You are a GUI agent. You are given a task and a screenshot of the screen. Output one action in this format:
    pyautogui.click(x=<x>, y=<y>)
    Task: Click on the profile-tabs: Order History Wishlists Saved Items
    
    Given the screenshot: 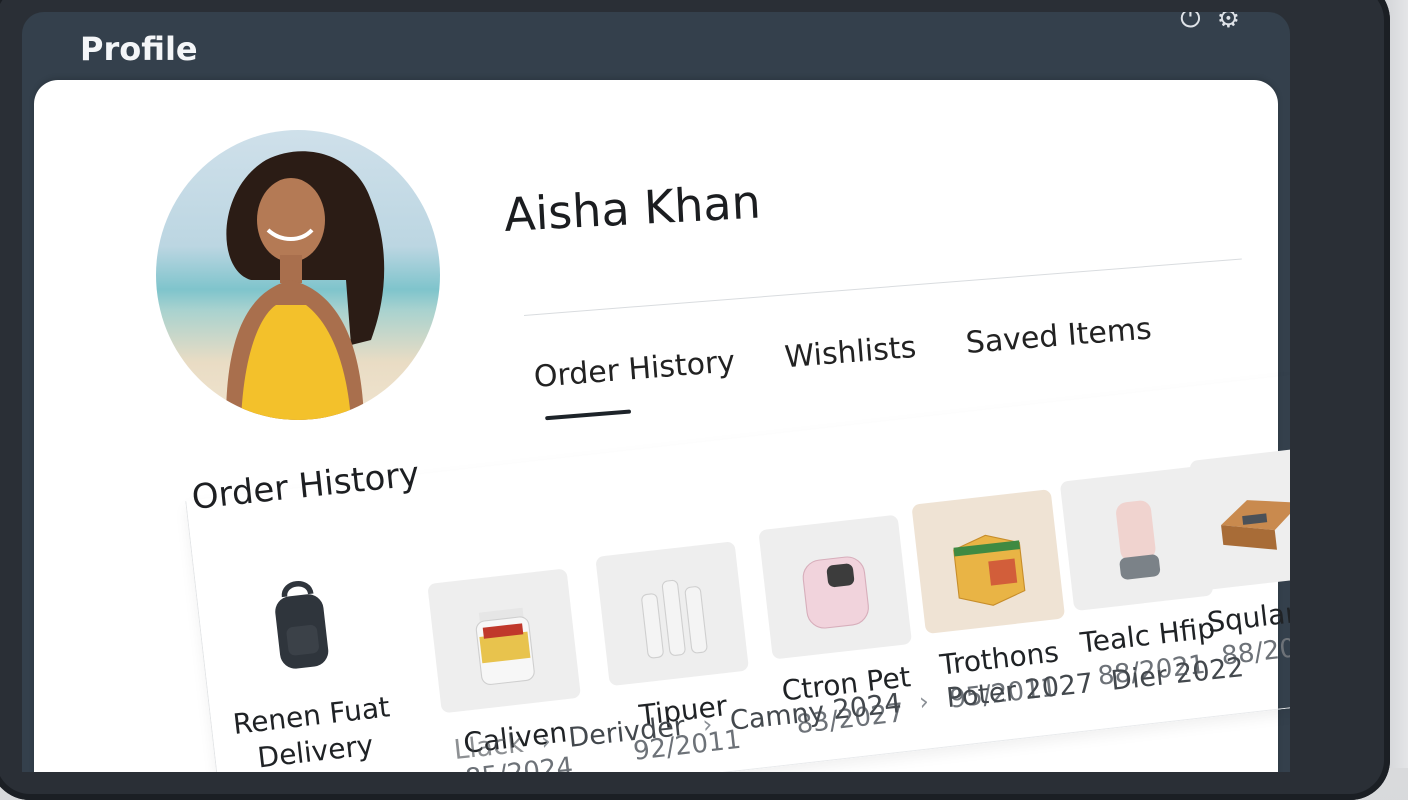 What is the action you would take?
    pyautogui.click(x=843, y=352)
    